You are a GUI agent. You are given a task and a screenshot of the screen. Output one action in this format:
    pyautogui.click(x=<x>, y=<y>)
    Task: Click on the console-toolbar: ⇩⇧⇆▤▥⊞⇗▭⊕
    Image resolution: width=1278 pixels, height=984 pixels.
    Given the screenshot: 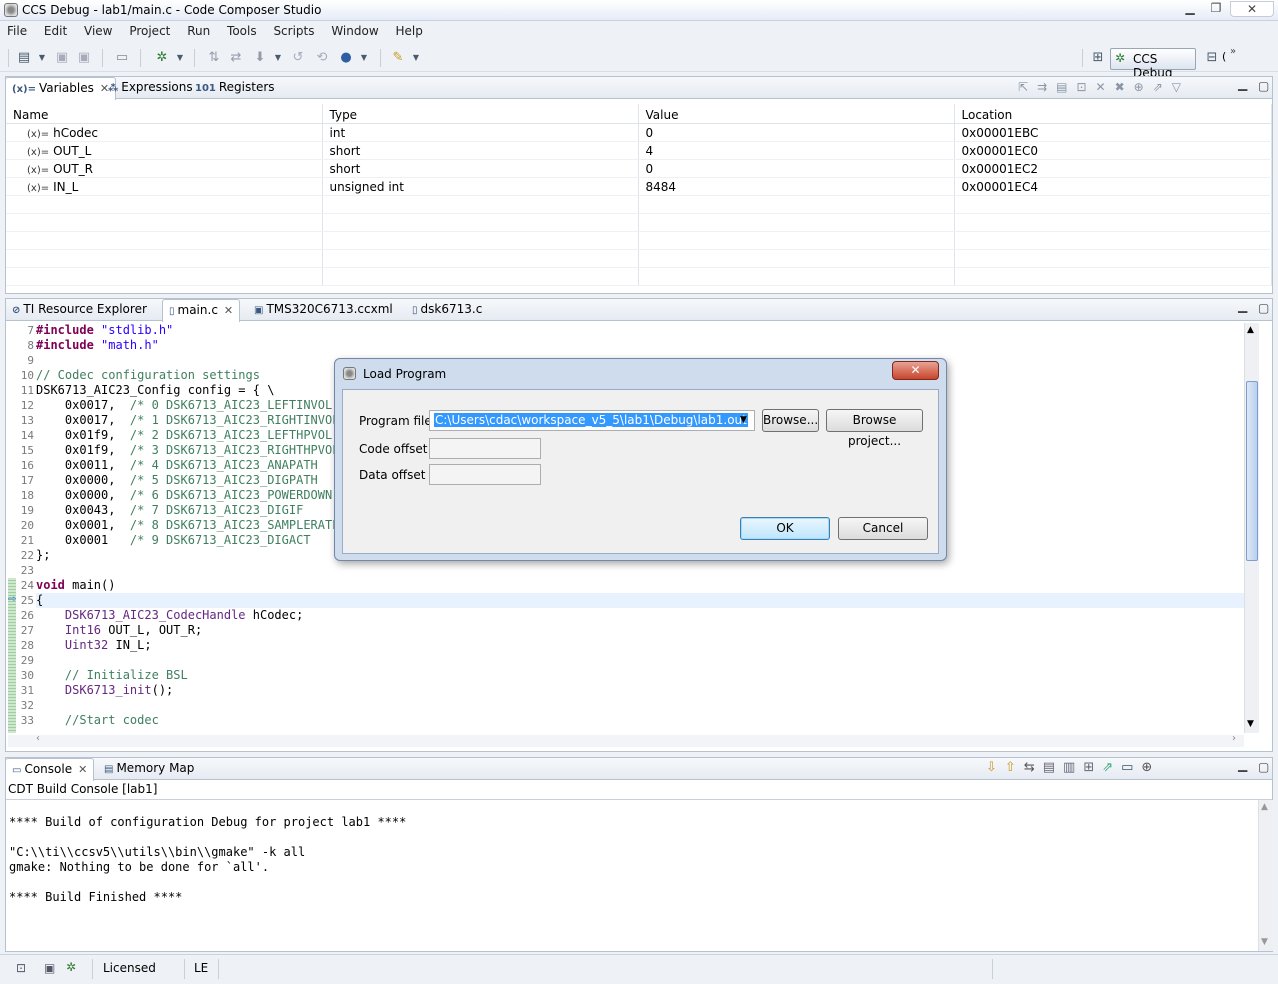 What is the action you would take?
    pyautogui.click(x=1073, y=767)
    